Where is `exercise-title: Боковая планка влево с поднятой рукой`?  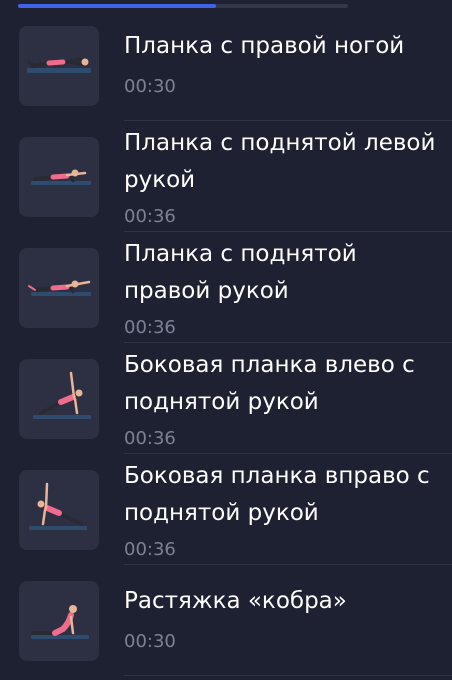 exercise-title: Боковая планка влево с поднятой рукой is located at coordinates (269, 383).